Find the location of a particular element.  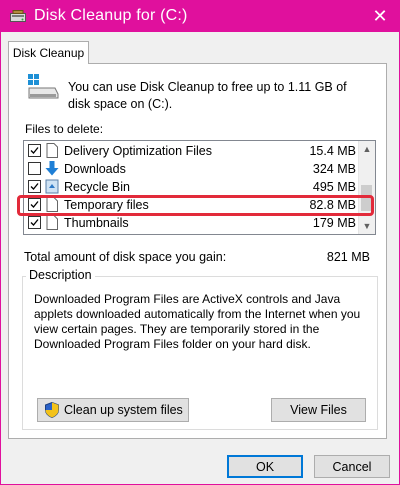

file-name: Downloads is located at coordinates (95, 169).